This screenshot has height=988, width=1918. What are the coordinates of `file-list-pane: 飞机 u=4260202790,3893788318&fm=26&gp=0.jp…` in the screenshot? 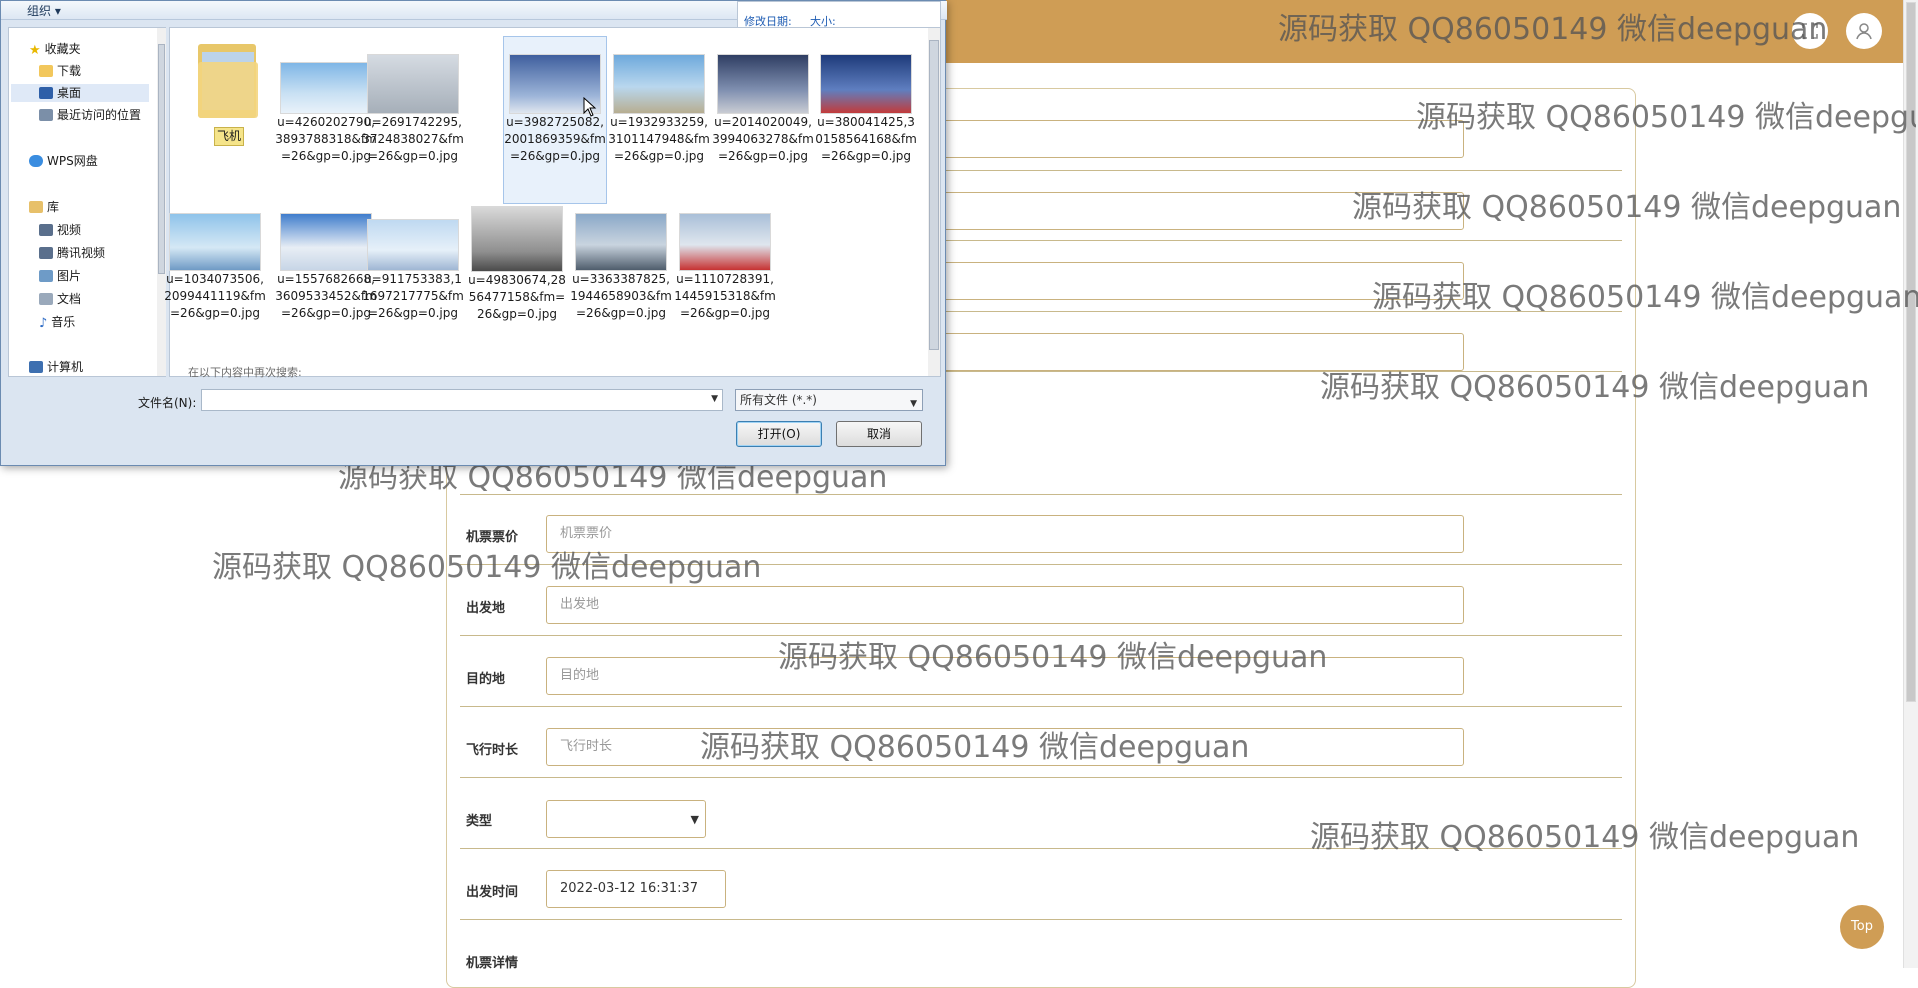 It's located at (552, 203).